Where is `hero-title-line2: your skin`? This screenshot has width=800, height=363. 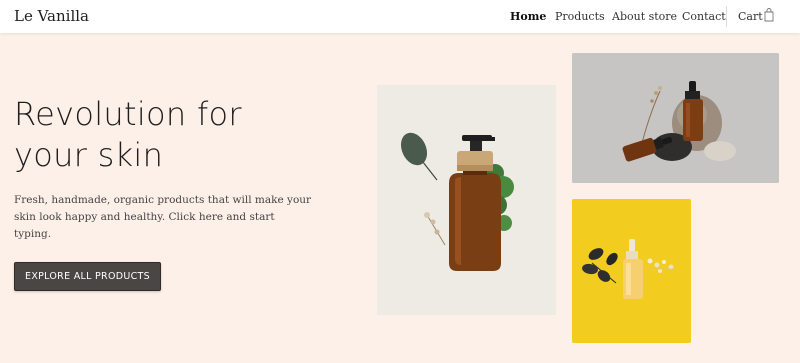 hero-title-line2: your skin is located at coordinates (89, 155).